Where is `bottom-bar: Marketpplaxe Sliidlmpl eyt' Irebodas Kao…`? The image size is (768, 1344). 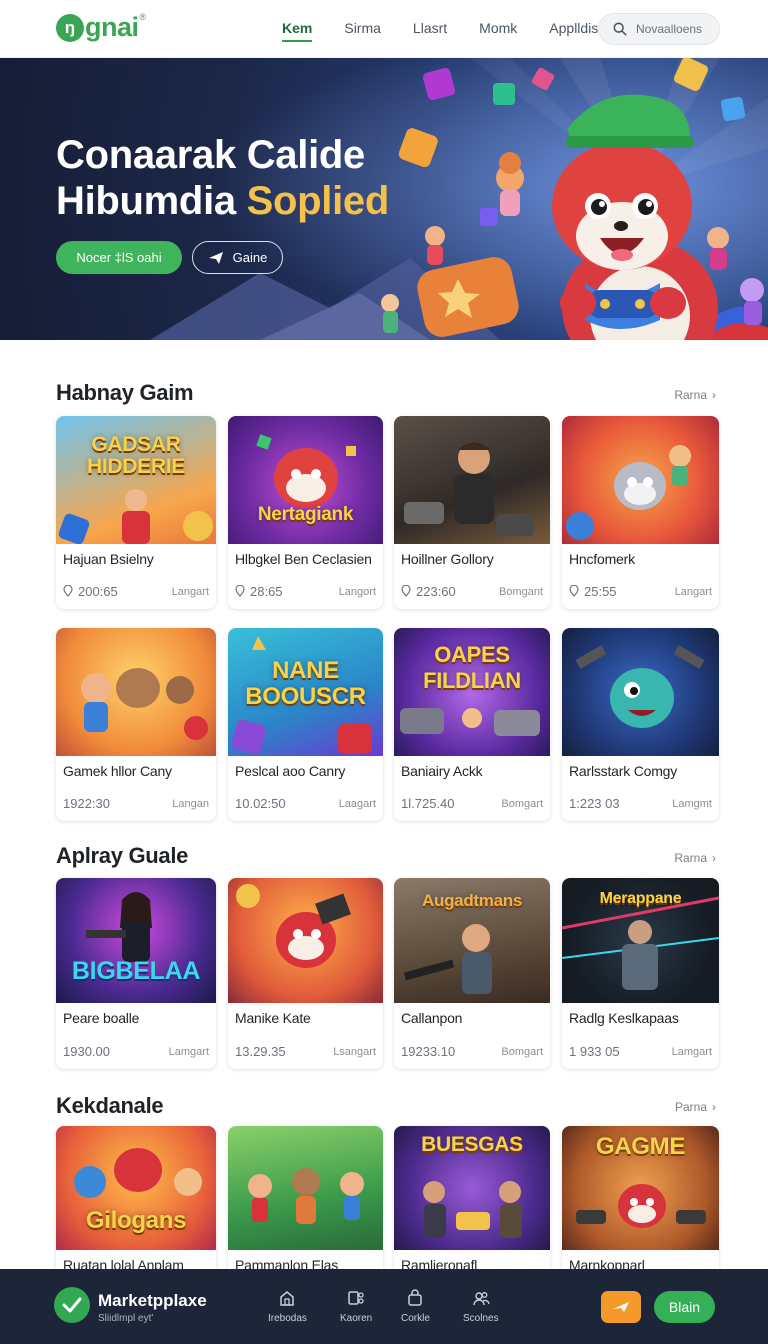
bottom-bar: Marketpplaxe Sliidlmpl eyt' Irebodas Kao… is located at coordinates (384, 1306).